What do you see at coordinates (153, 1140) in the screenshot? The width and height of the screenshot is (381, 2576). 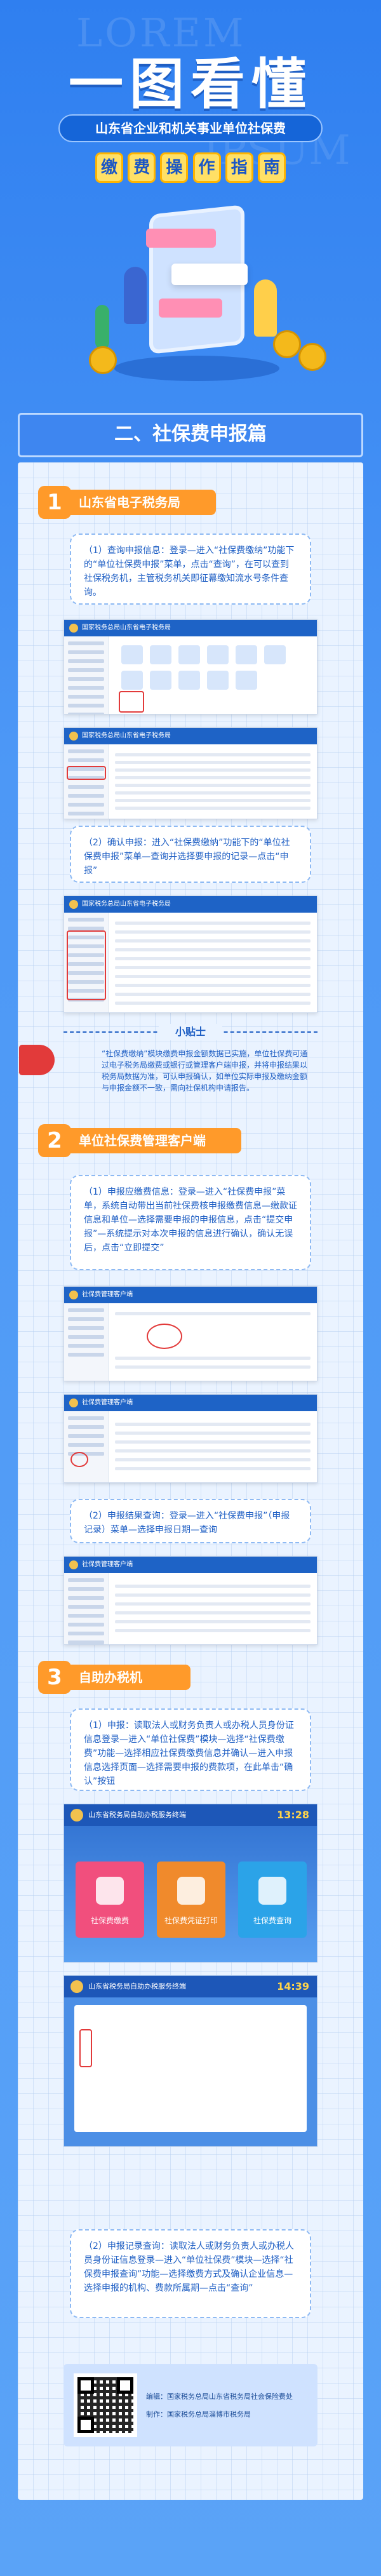 I see `section-label: 单位社保费管理客户端` at bounding box center [153, 1140].